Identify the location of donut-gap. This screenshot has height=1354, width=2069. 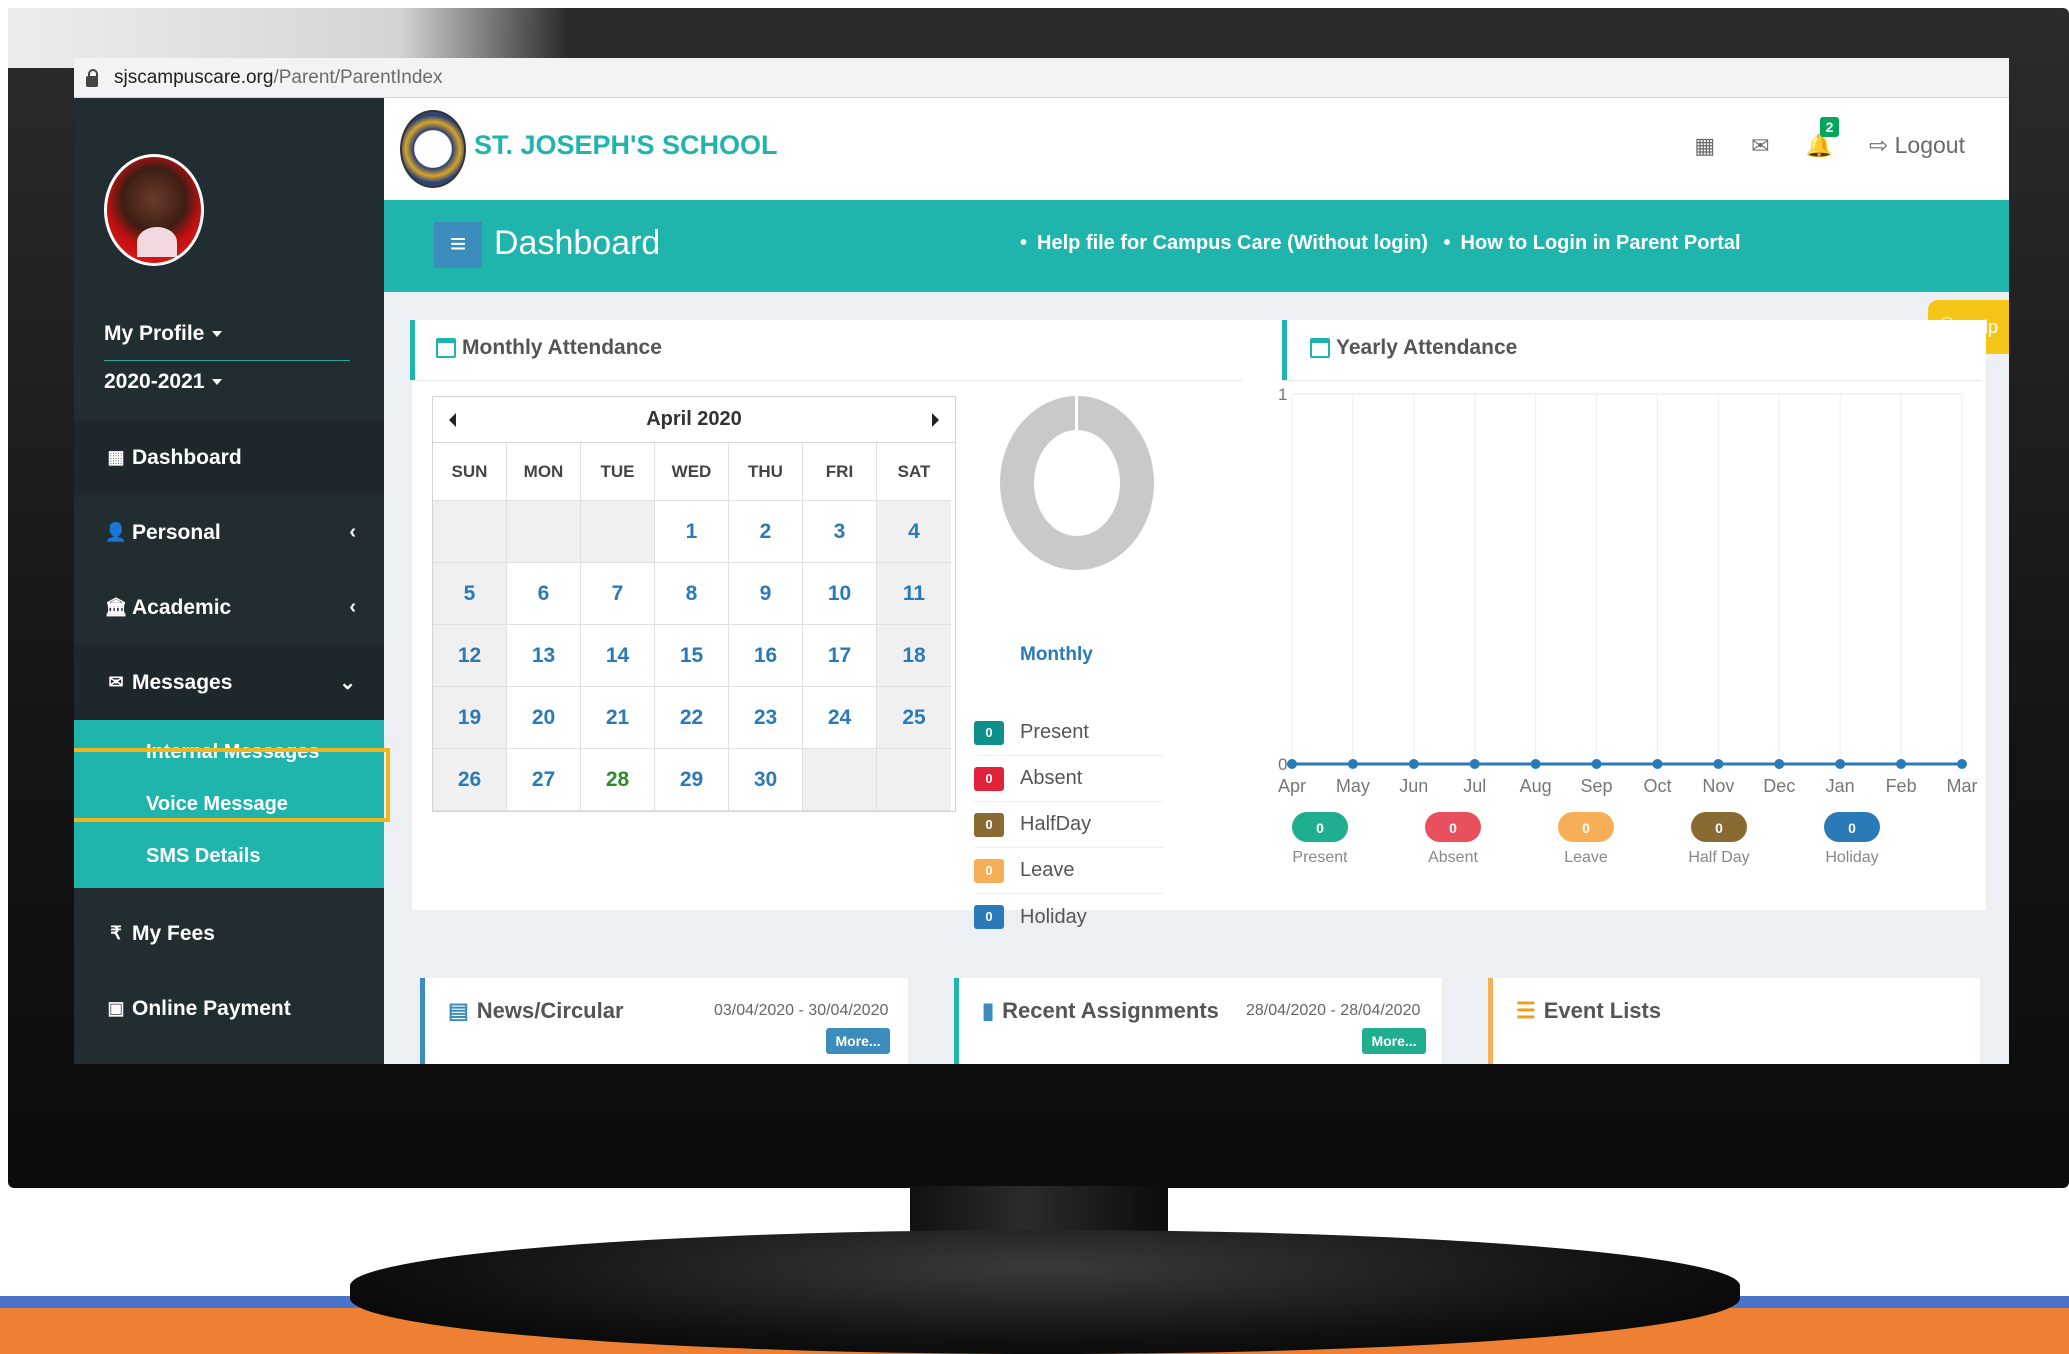
(1076, 414).